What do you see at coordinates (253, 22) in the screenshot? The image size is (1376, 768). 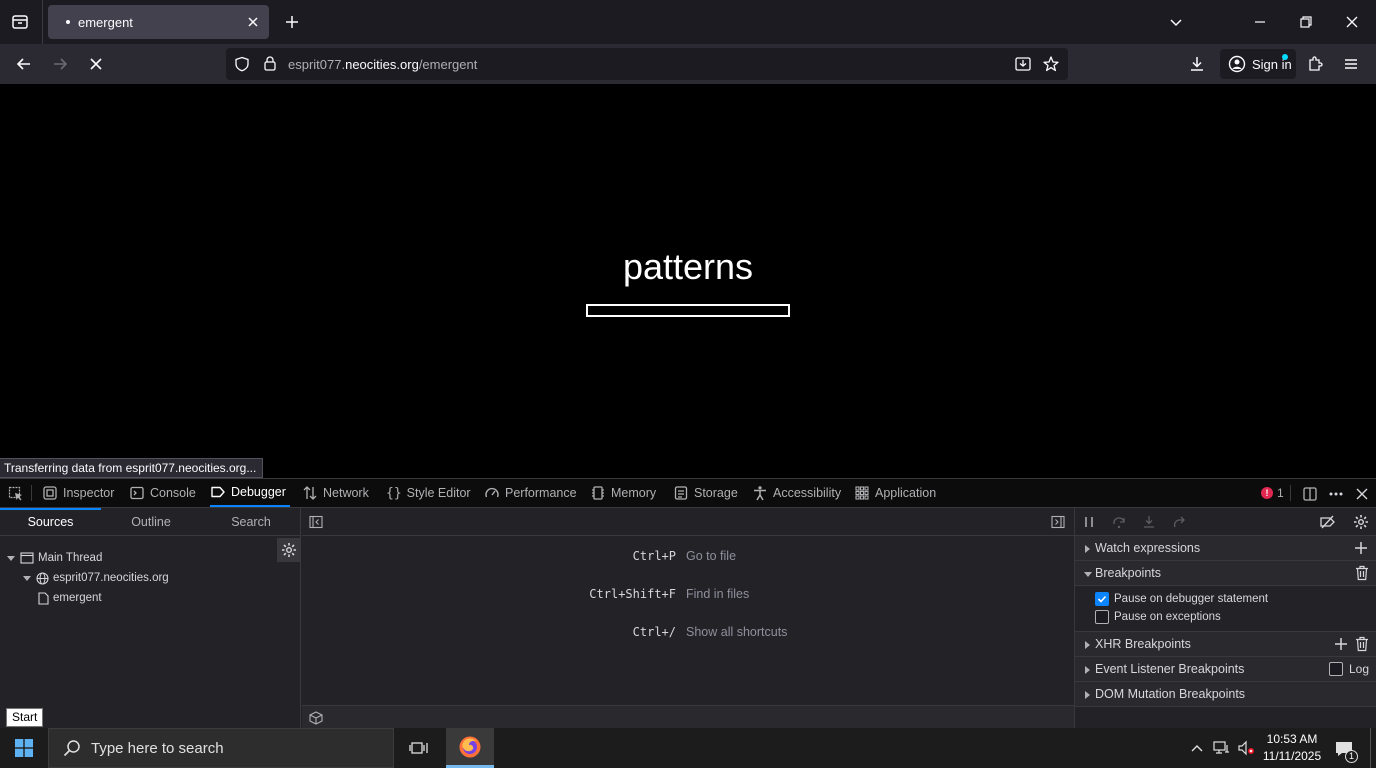 I see `tab-close-icon` at bounding box center [253, 22].